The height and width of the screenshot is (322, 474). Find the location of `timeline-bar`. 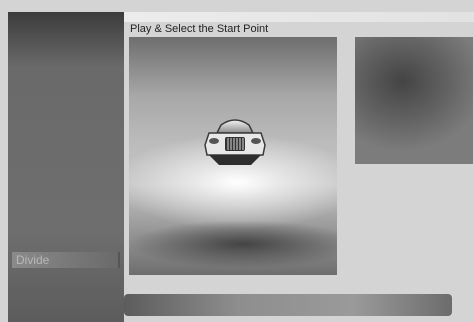

timeline-bar is located at coordinates (288, 305).